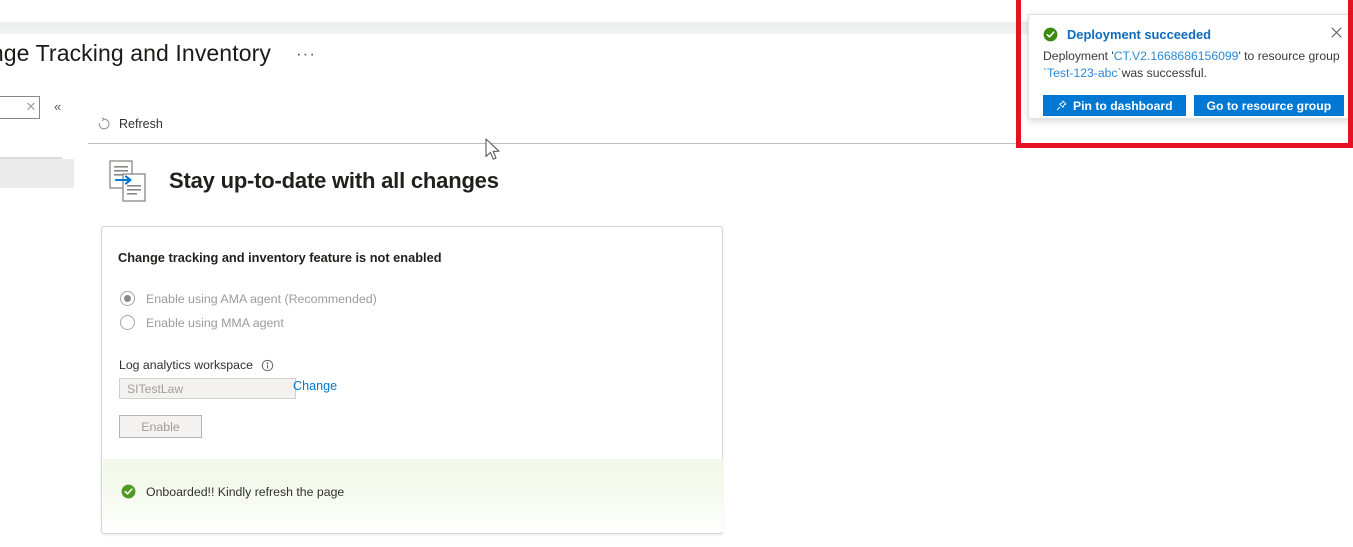 This screenshot has width=1353, height=547. What do you see at coordinates (128, 181) in the screenshot?
I see `documents-sync-icon` at bounding box center [128, 181].